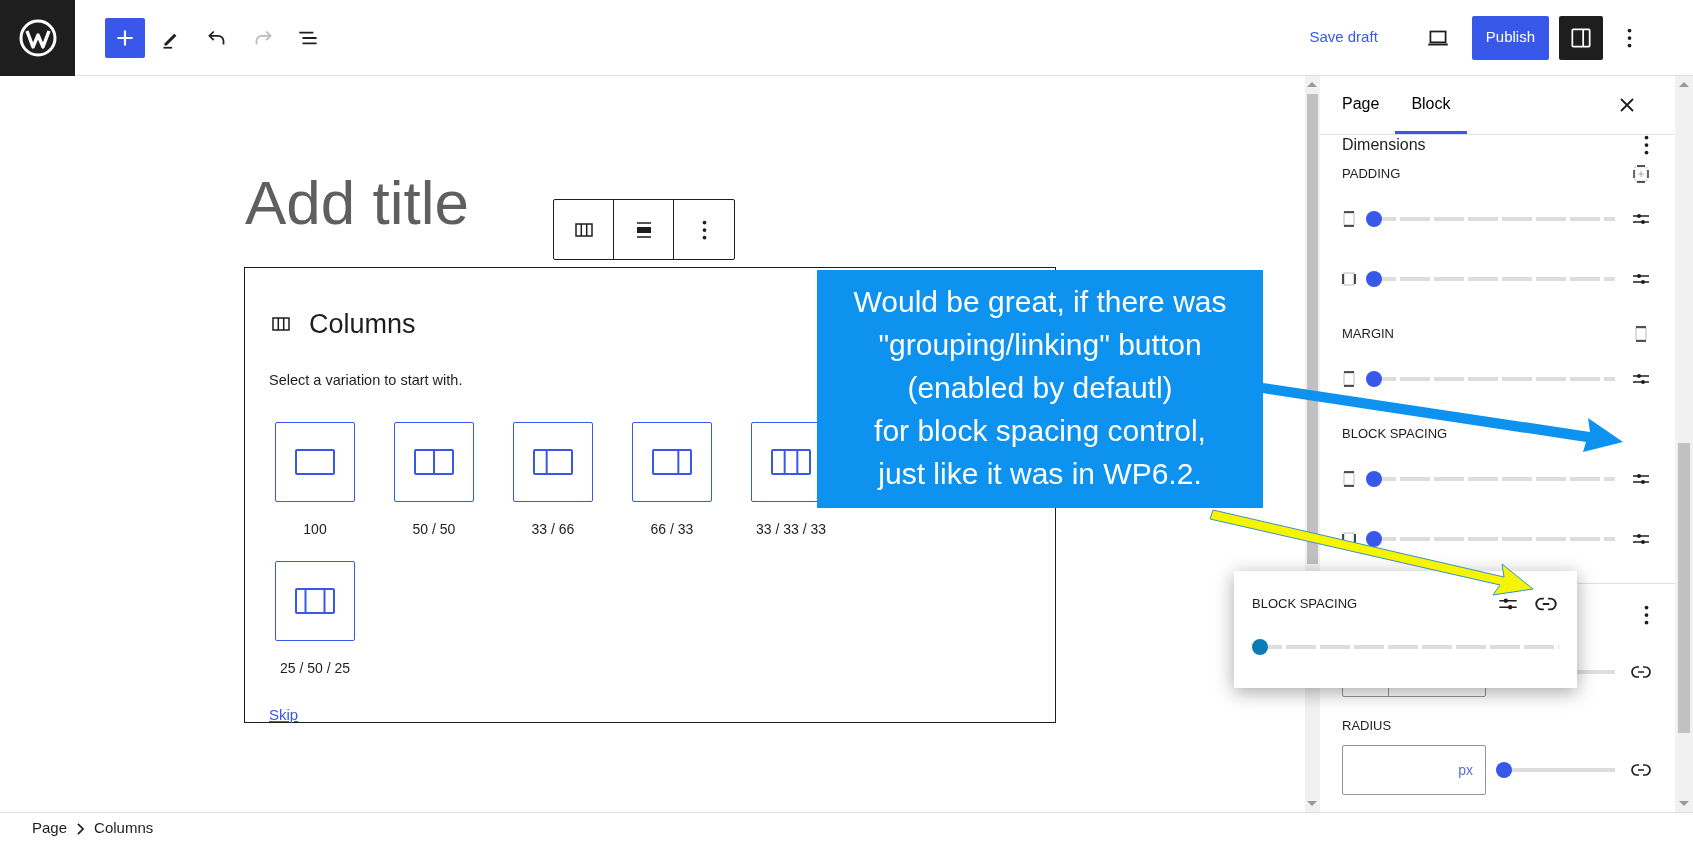 The image size is (1693, 844). What do you see at coordinates (362, 324) in the screenshot?
I see `placeholder-title: Columns` at bounding box center [362, 324].